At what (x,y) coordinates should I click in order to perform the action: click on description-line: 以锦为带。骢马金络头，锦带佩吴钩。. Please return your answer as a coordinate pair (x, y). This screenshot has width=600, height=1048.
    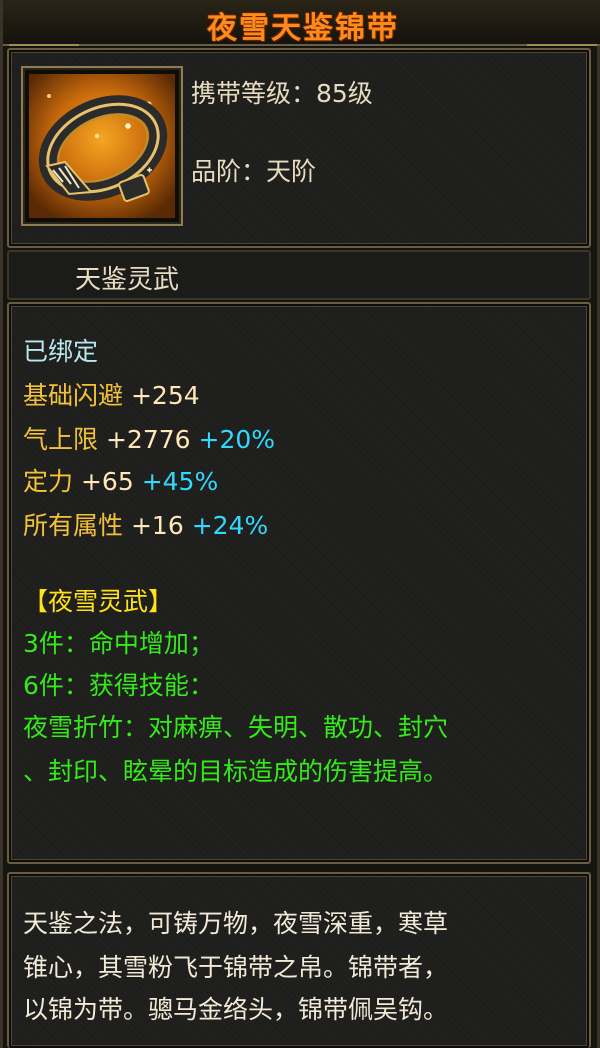
    Looking at the image, I should click on (236, 1009).